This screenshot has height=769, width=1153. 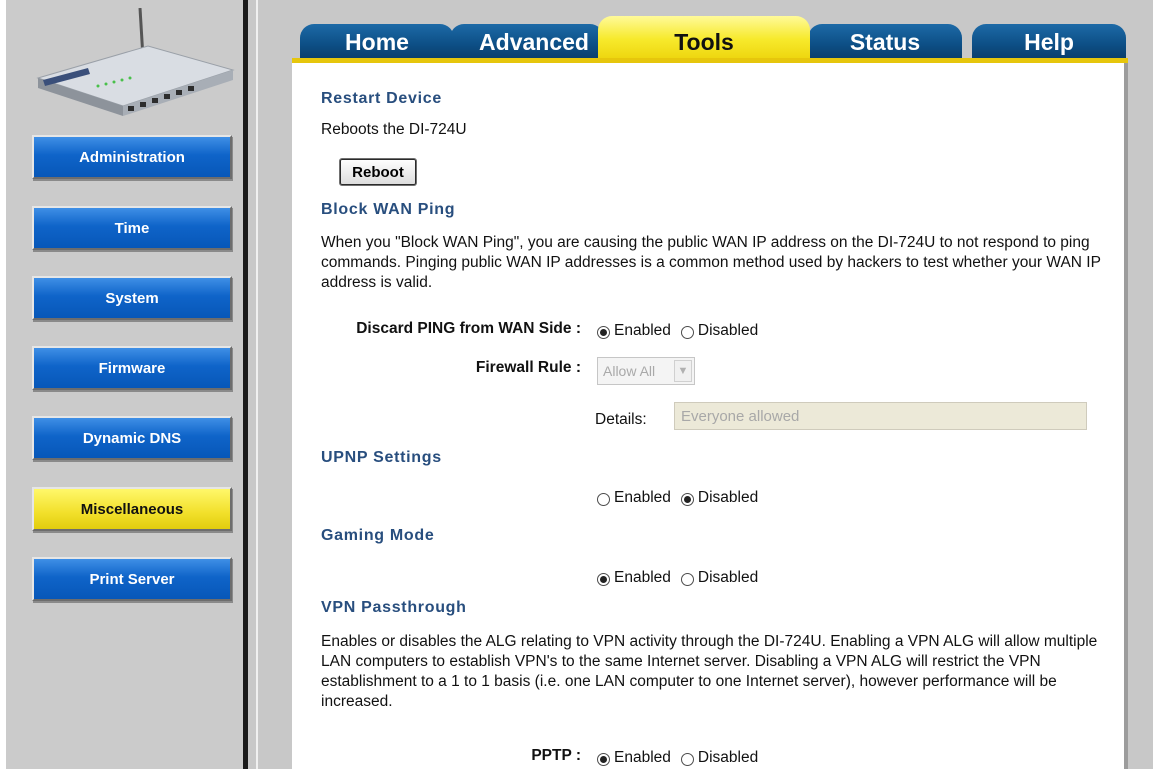 I want to click on tab-label: Help, so click(x=1049, y=42).